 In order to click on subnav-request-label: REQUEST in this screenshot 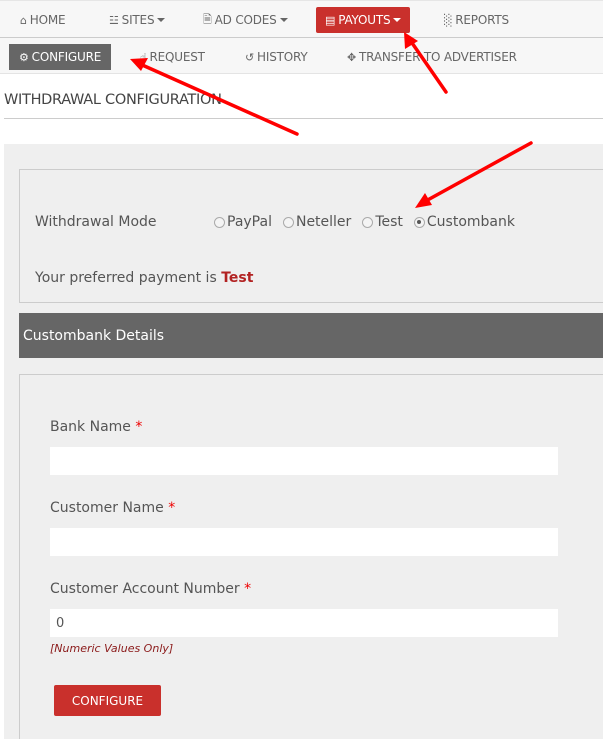, I will do `click(177, 57)`.